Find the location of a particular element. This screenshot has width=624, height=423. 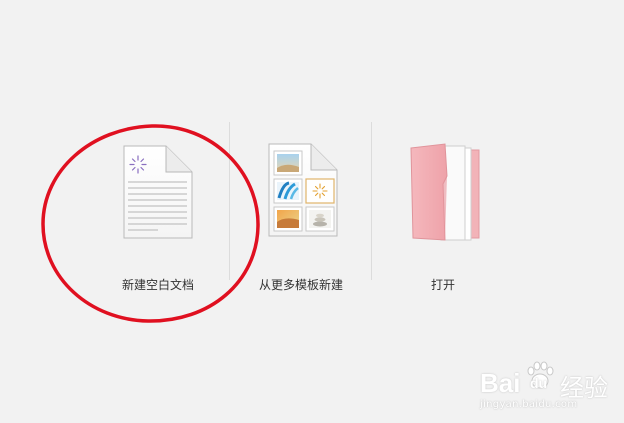

pink-folder-icon is located at coordinates (443, 193).